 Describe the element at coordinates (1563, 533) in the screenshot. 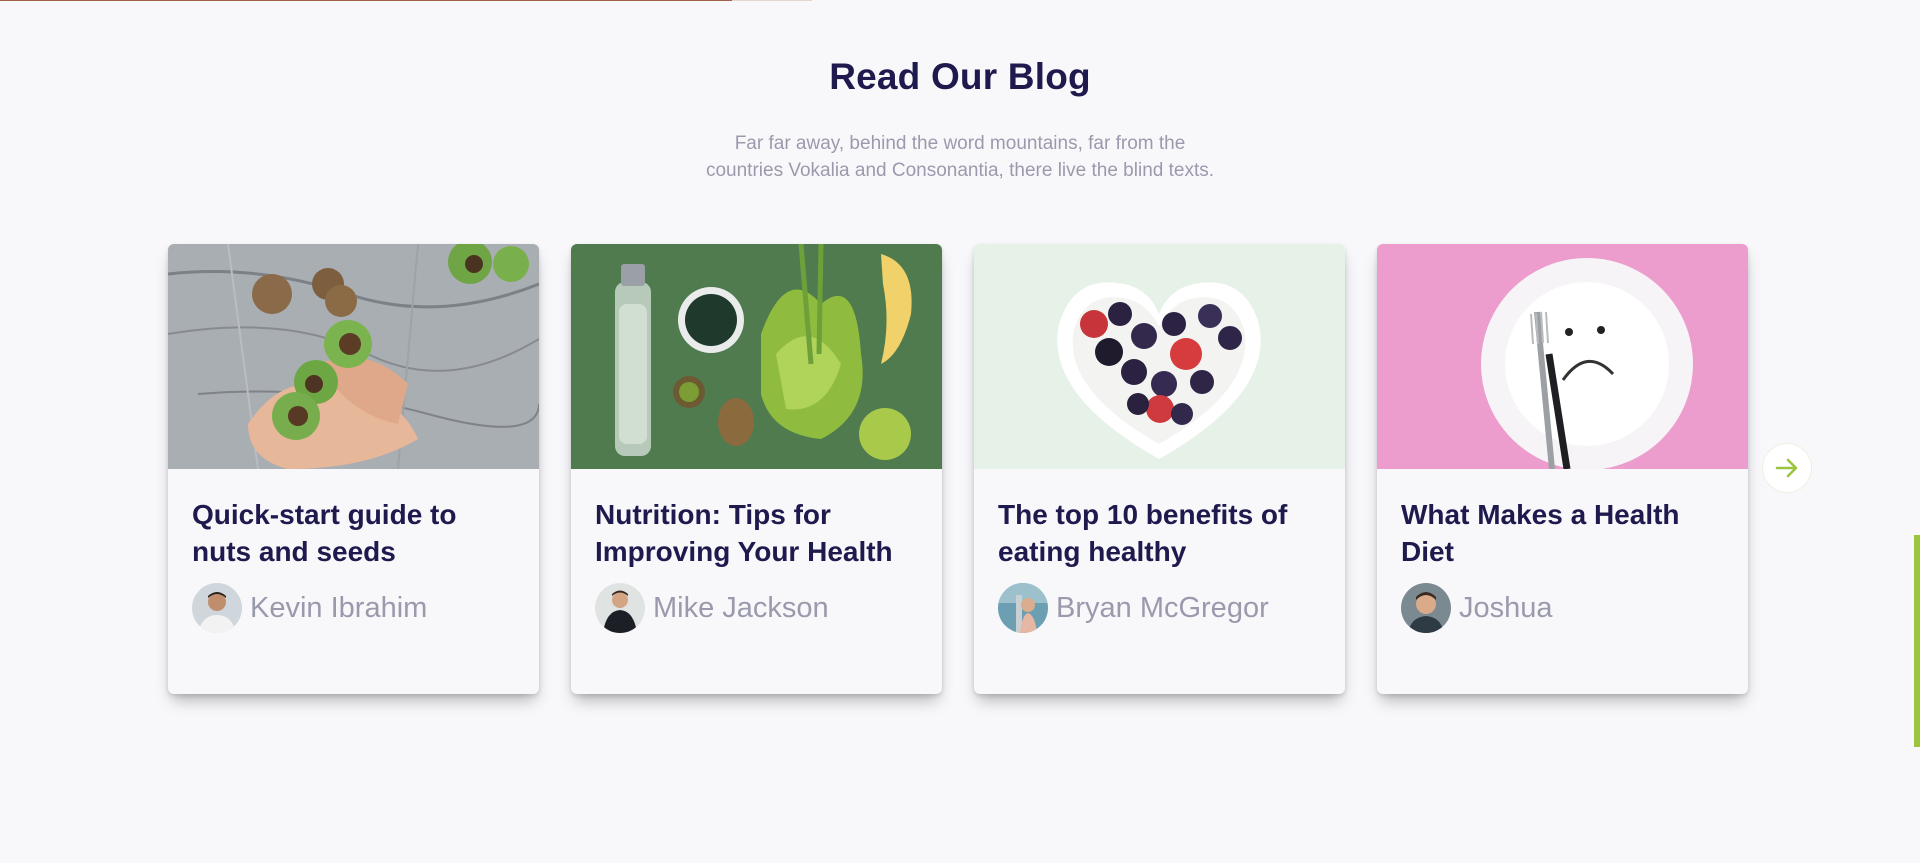

I see `blog-card-title: What Makes a Health Diet` at that location.